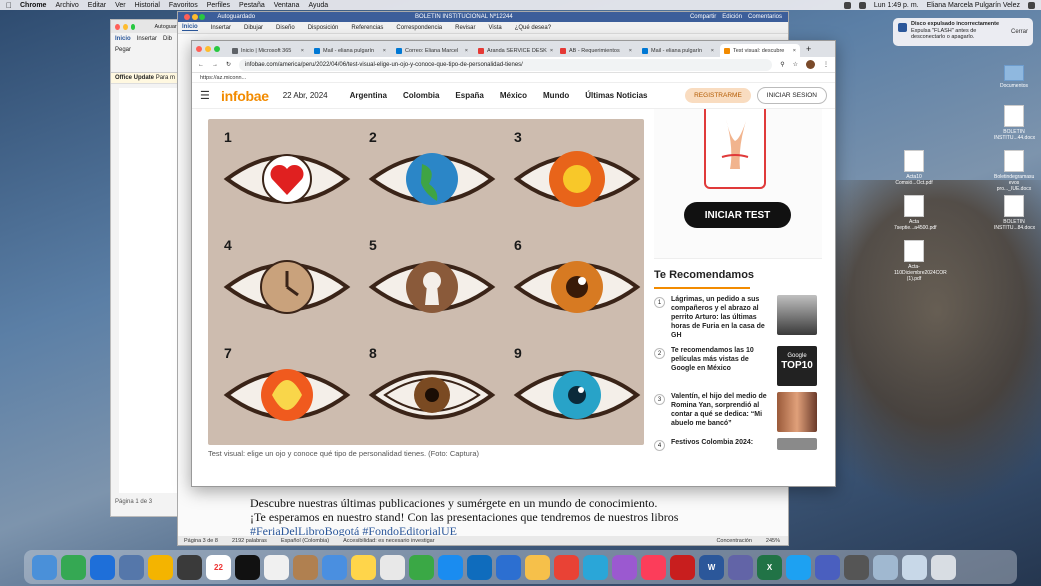 The height and width of the screenshot is (586, 1041). What do you see at coordinates (782, 64) in the screenshot?
I see `zoom-lens-icon: ⚲` at bounding box center [782, 64].